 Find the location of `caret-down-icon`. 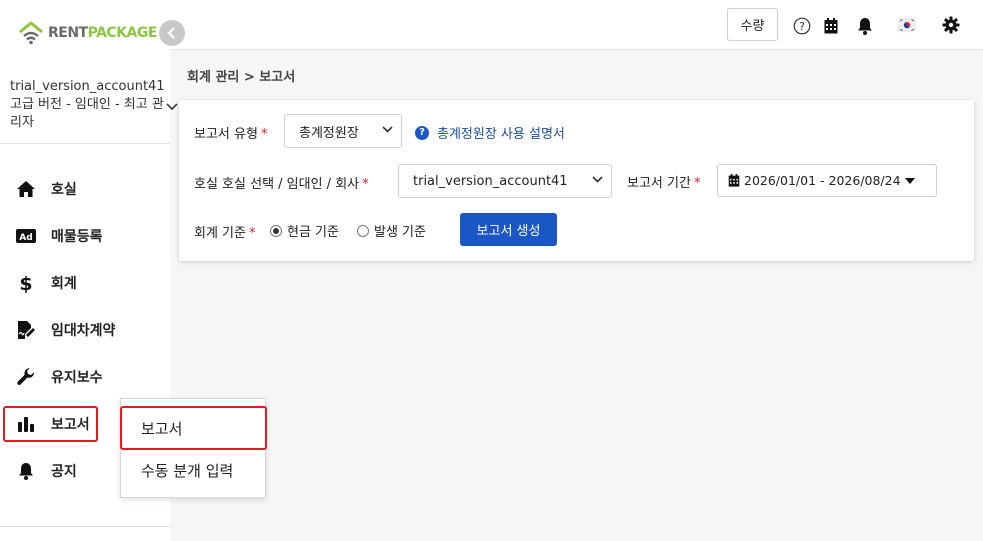

caret-down-icon is located at coordinates (909, 180).